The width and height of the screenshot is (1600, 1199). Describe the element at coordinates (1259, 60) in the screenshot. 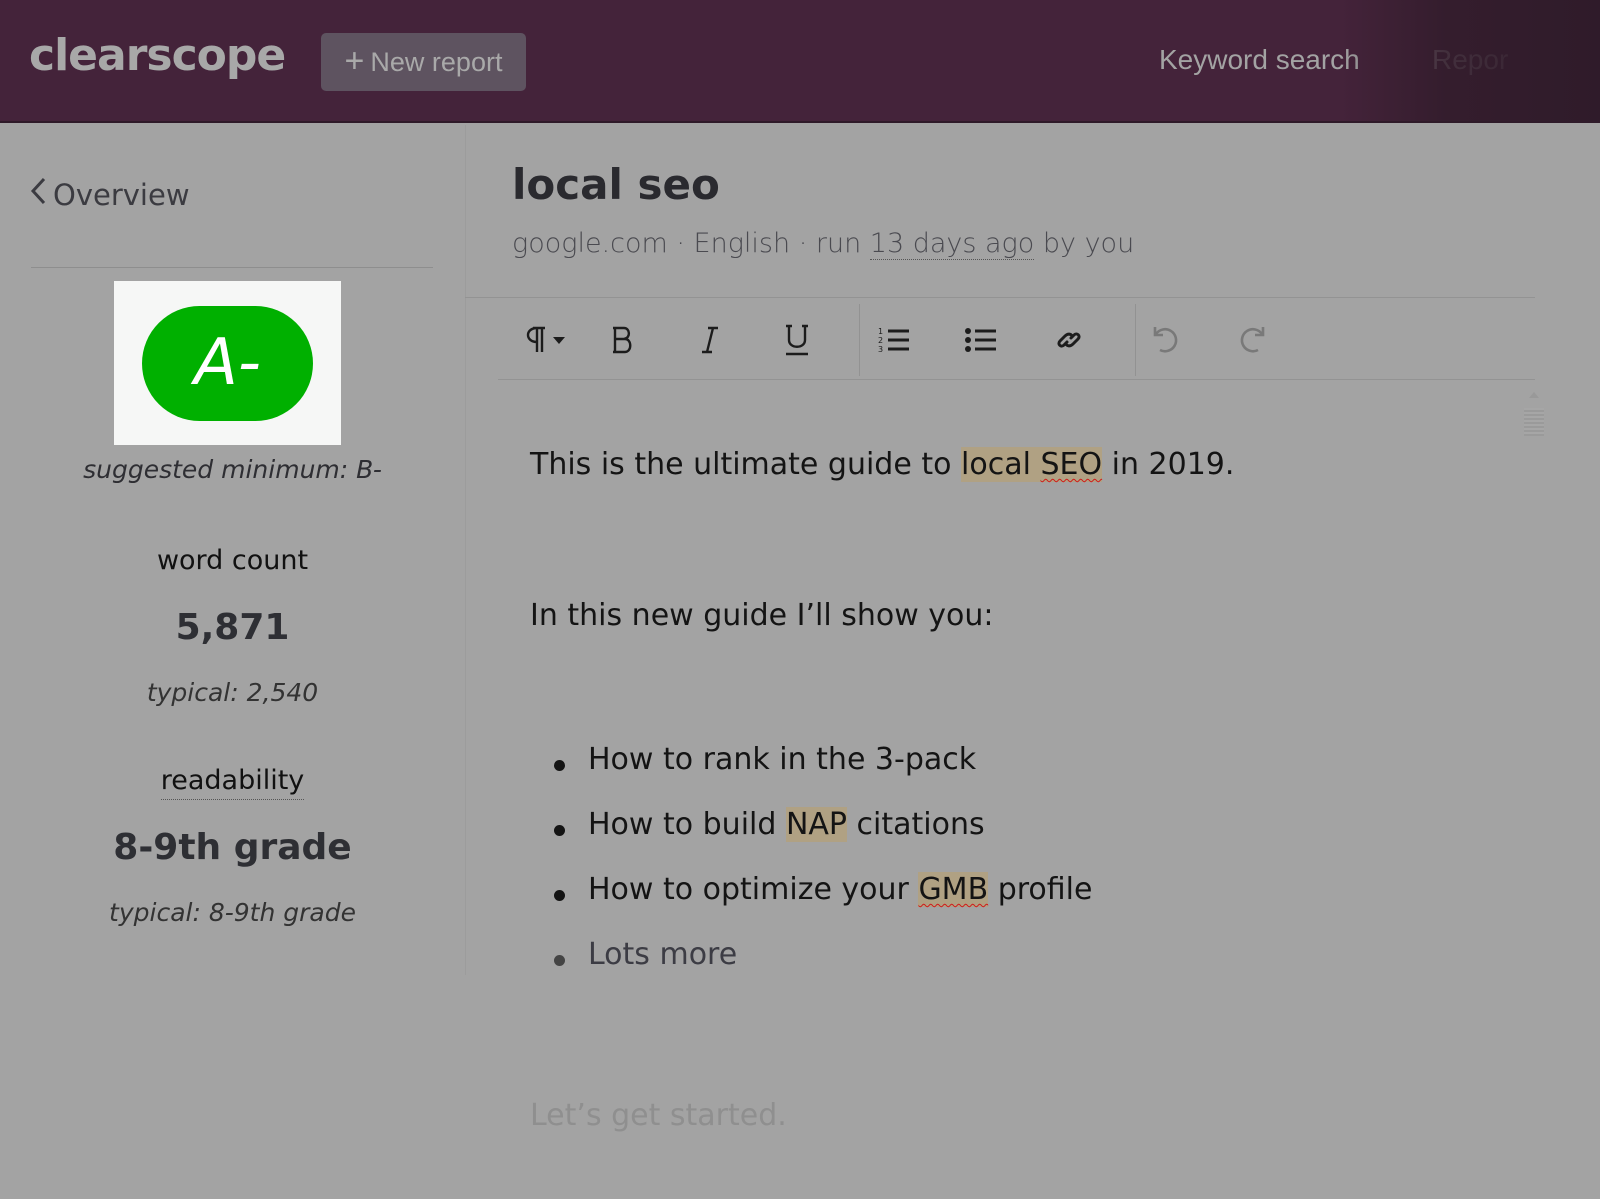

I see `nav-keyword-search: Keyword search` at that location.